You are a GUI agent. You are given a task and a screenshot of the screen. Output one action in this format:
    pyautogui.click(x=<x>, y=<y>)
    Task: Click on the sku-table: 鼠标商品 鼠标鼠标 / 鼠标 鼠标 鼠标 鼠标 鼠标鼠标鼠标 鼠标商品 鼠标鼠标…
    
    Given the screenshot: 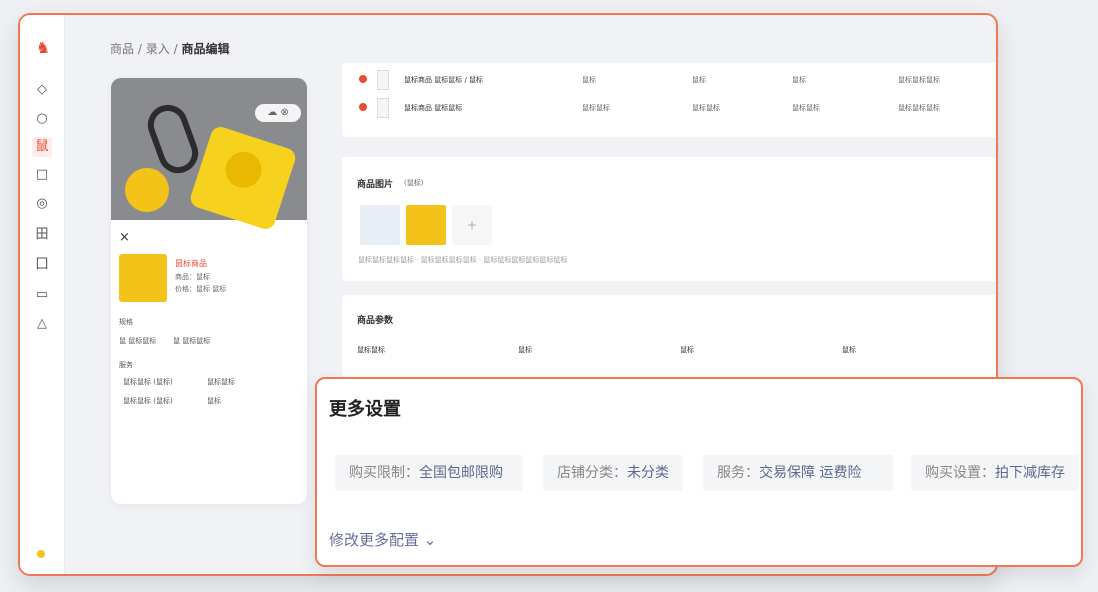 What is the action you would take?
    pyautogui.click(x=669, y=100)
    